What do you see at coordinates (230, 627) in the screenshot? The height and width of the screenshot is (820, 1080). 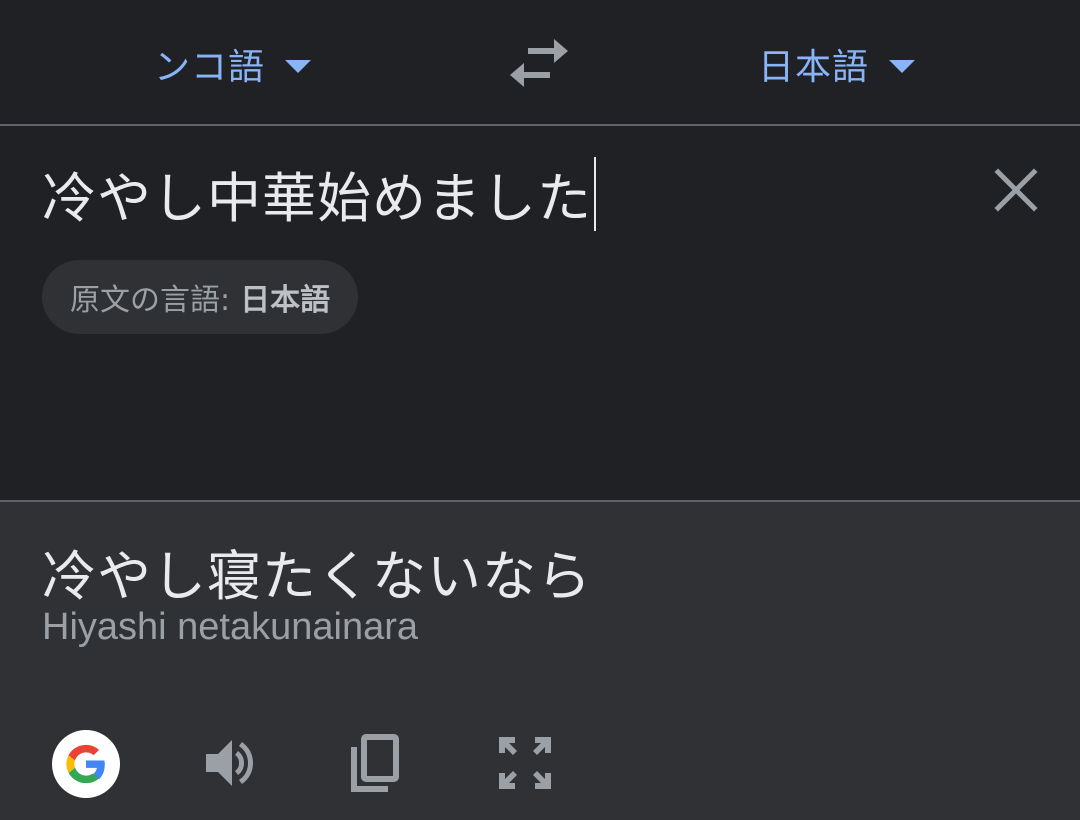 I see `romanization-text: Hiyashi netakunainara` at bounding box center [230, 627].